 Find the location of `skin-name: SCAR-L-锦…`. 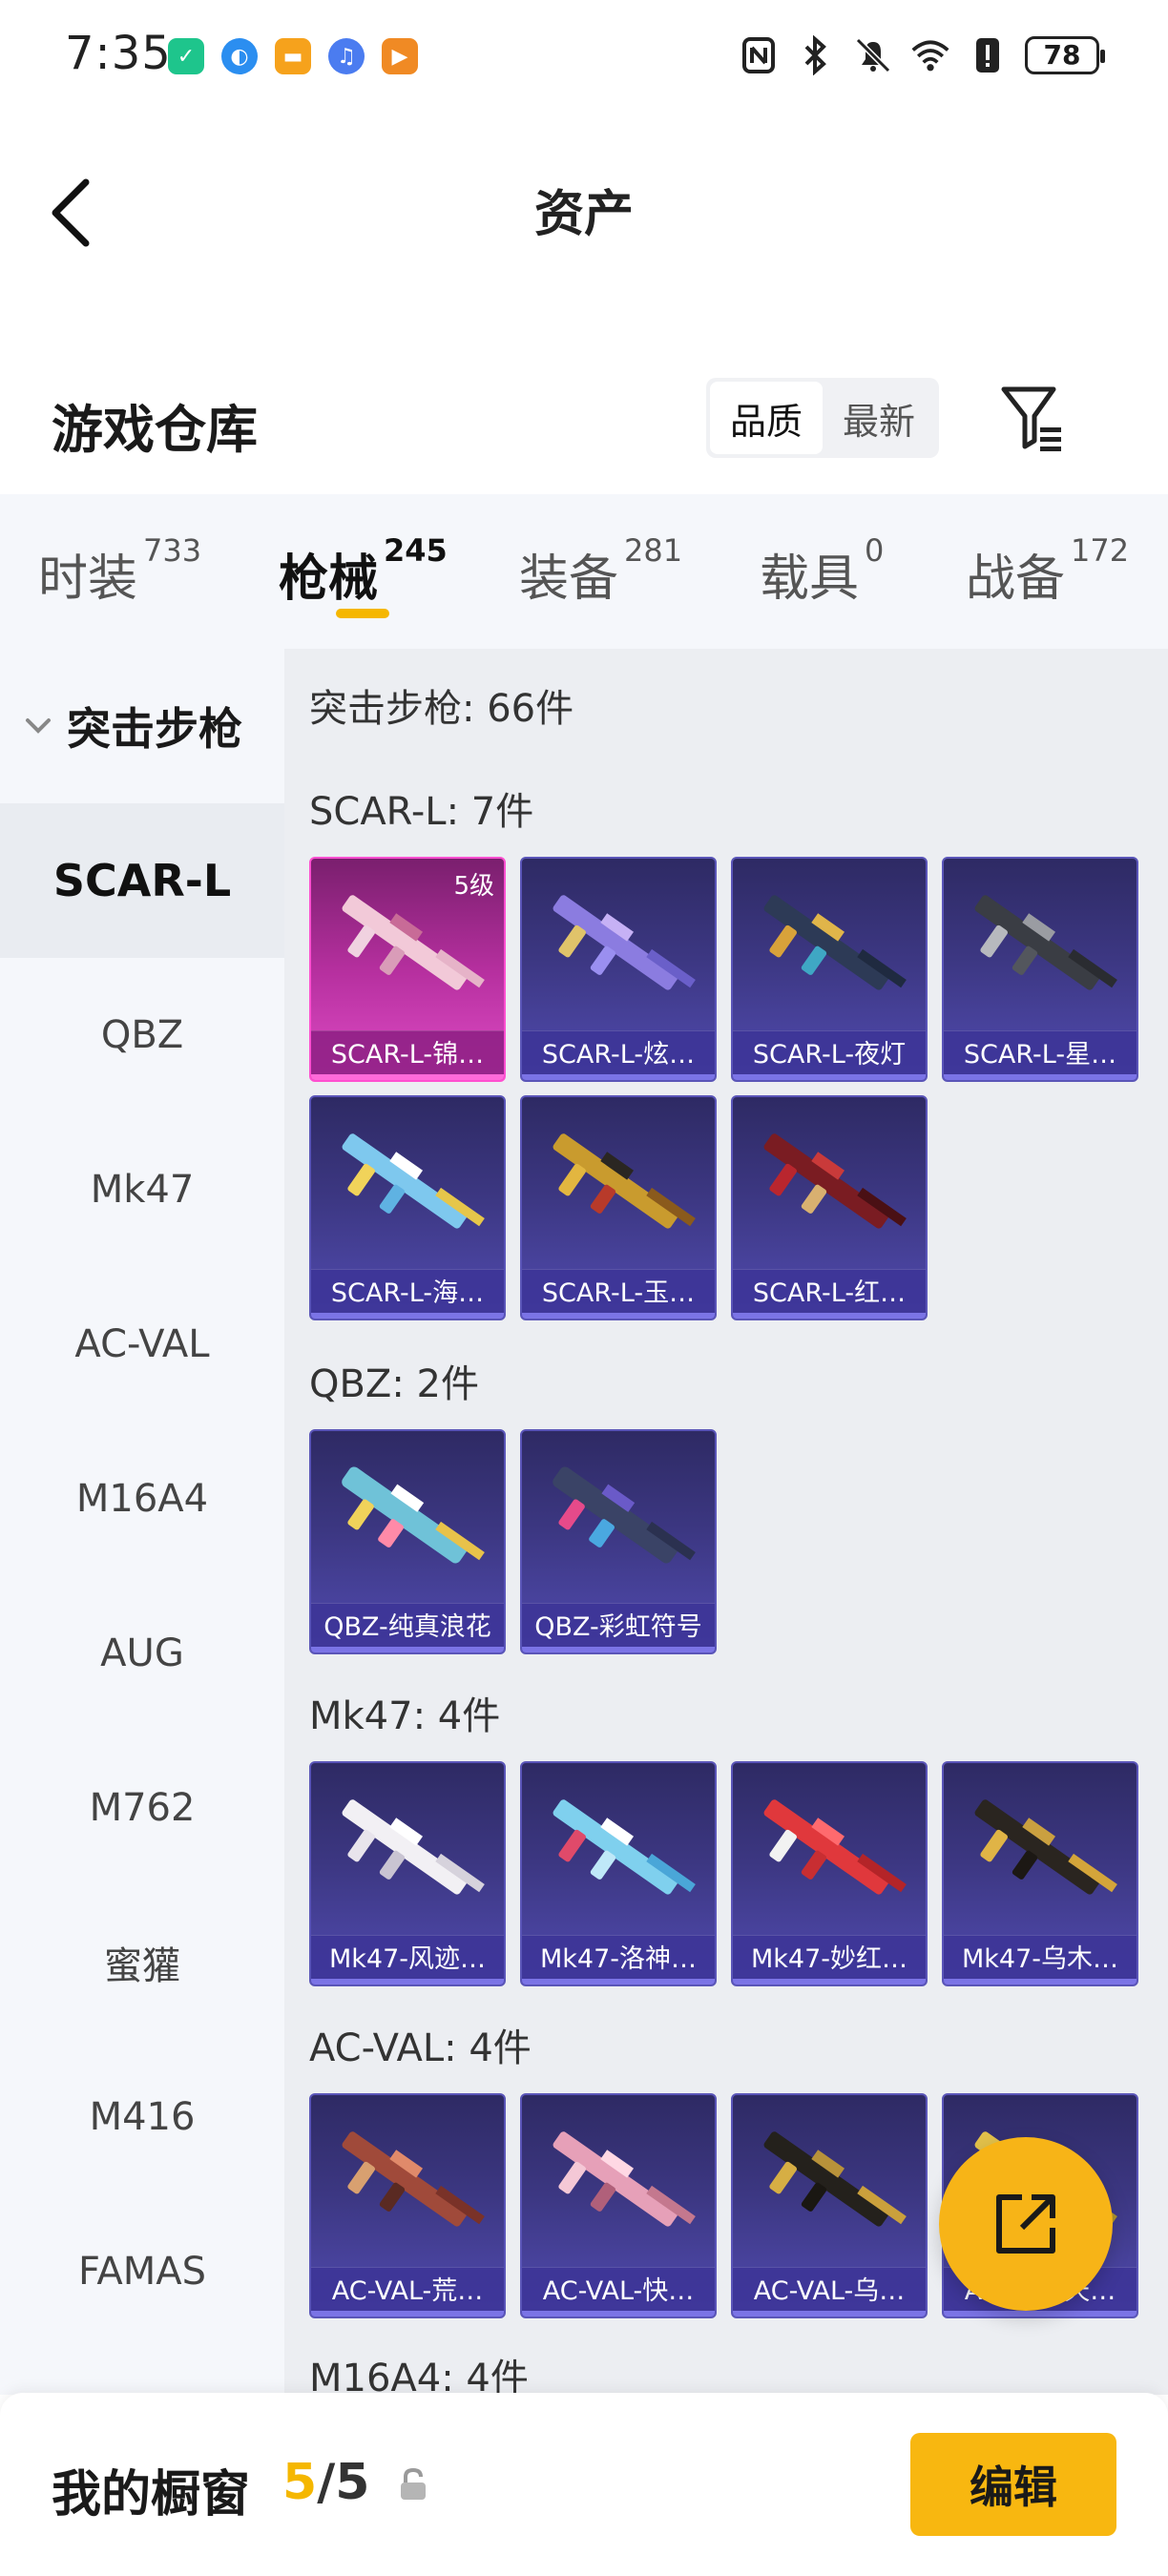

skin-name: SCAR-L-锦… is located at coordinates (407, 1055).